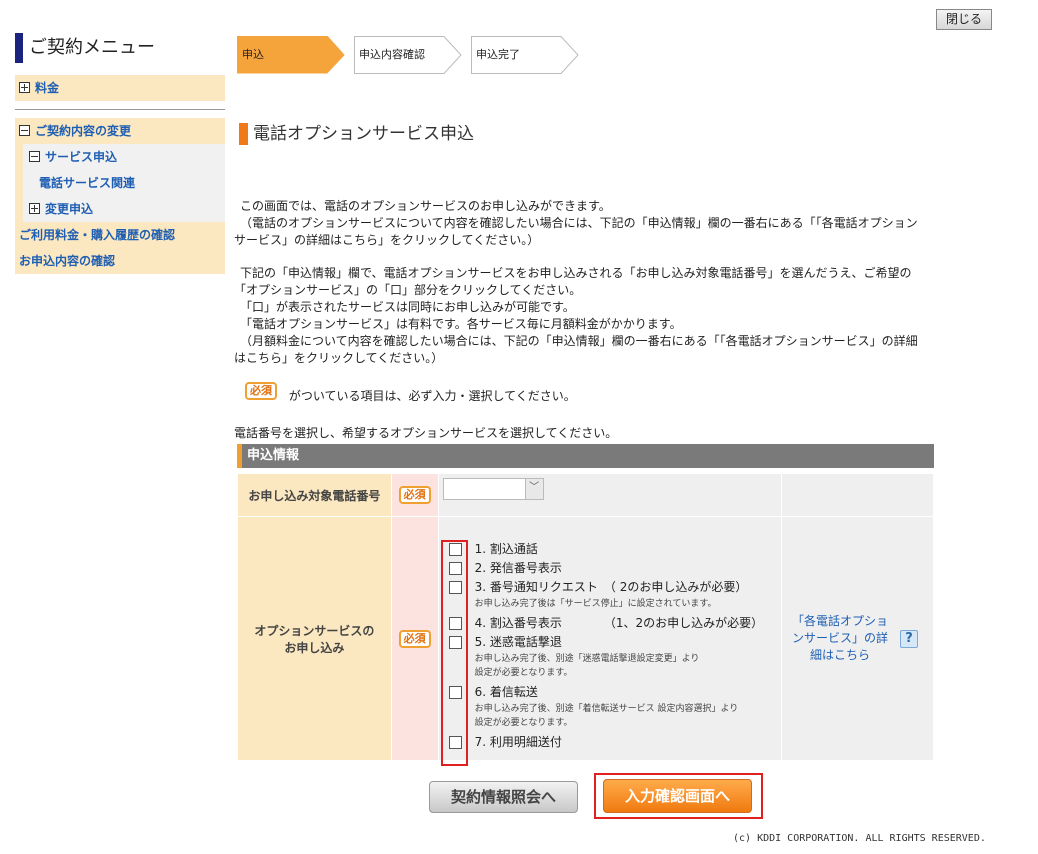  What do you see at coordinates (606, 708) in the screenshot?
I see `option-note: お申し込み完了後、別途「着信転送サービス 設定内容選択」より` at bounding box center [606, 708].